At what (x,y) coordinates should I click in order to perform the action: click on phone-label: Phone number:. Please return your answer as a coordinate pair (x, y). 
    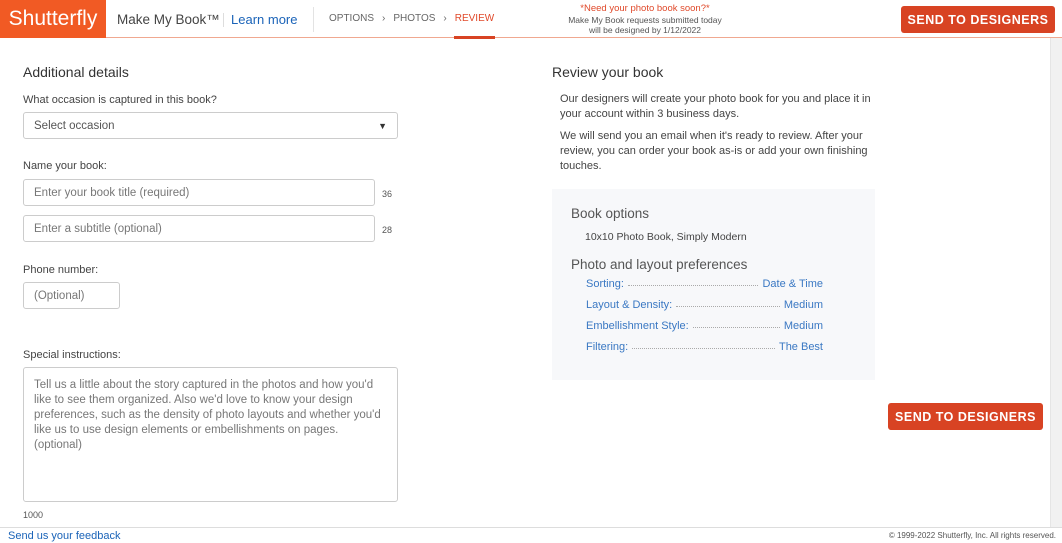
    Looking at the image, I should click on (61, 270).